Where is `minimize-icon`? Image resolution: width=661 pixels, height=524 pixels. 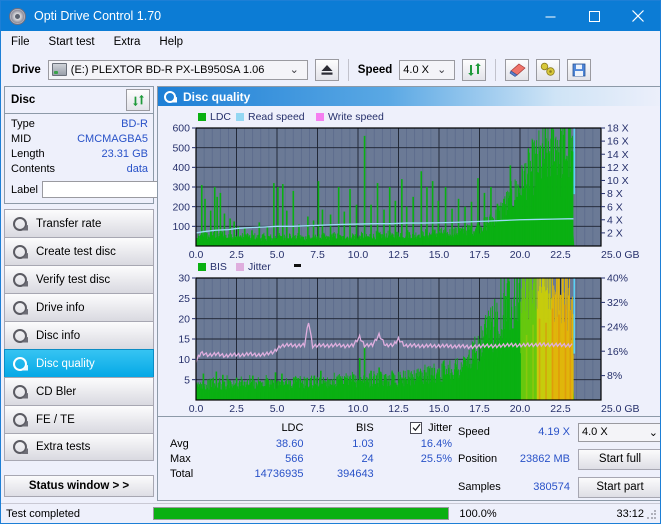 minimize-icon is located at coordinates (550, 16).